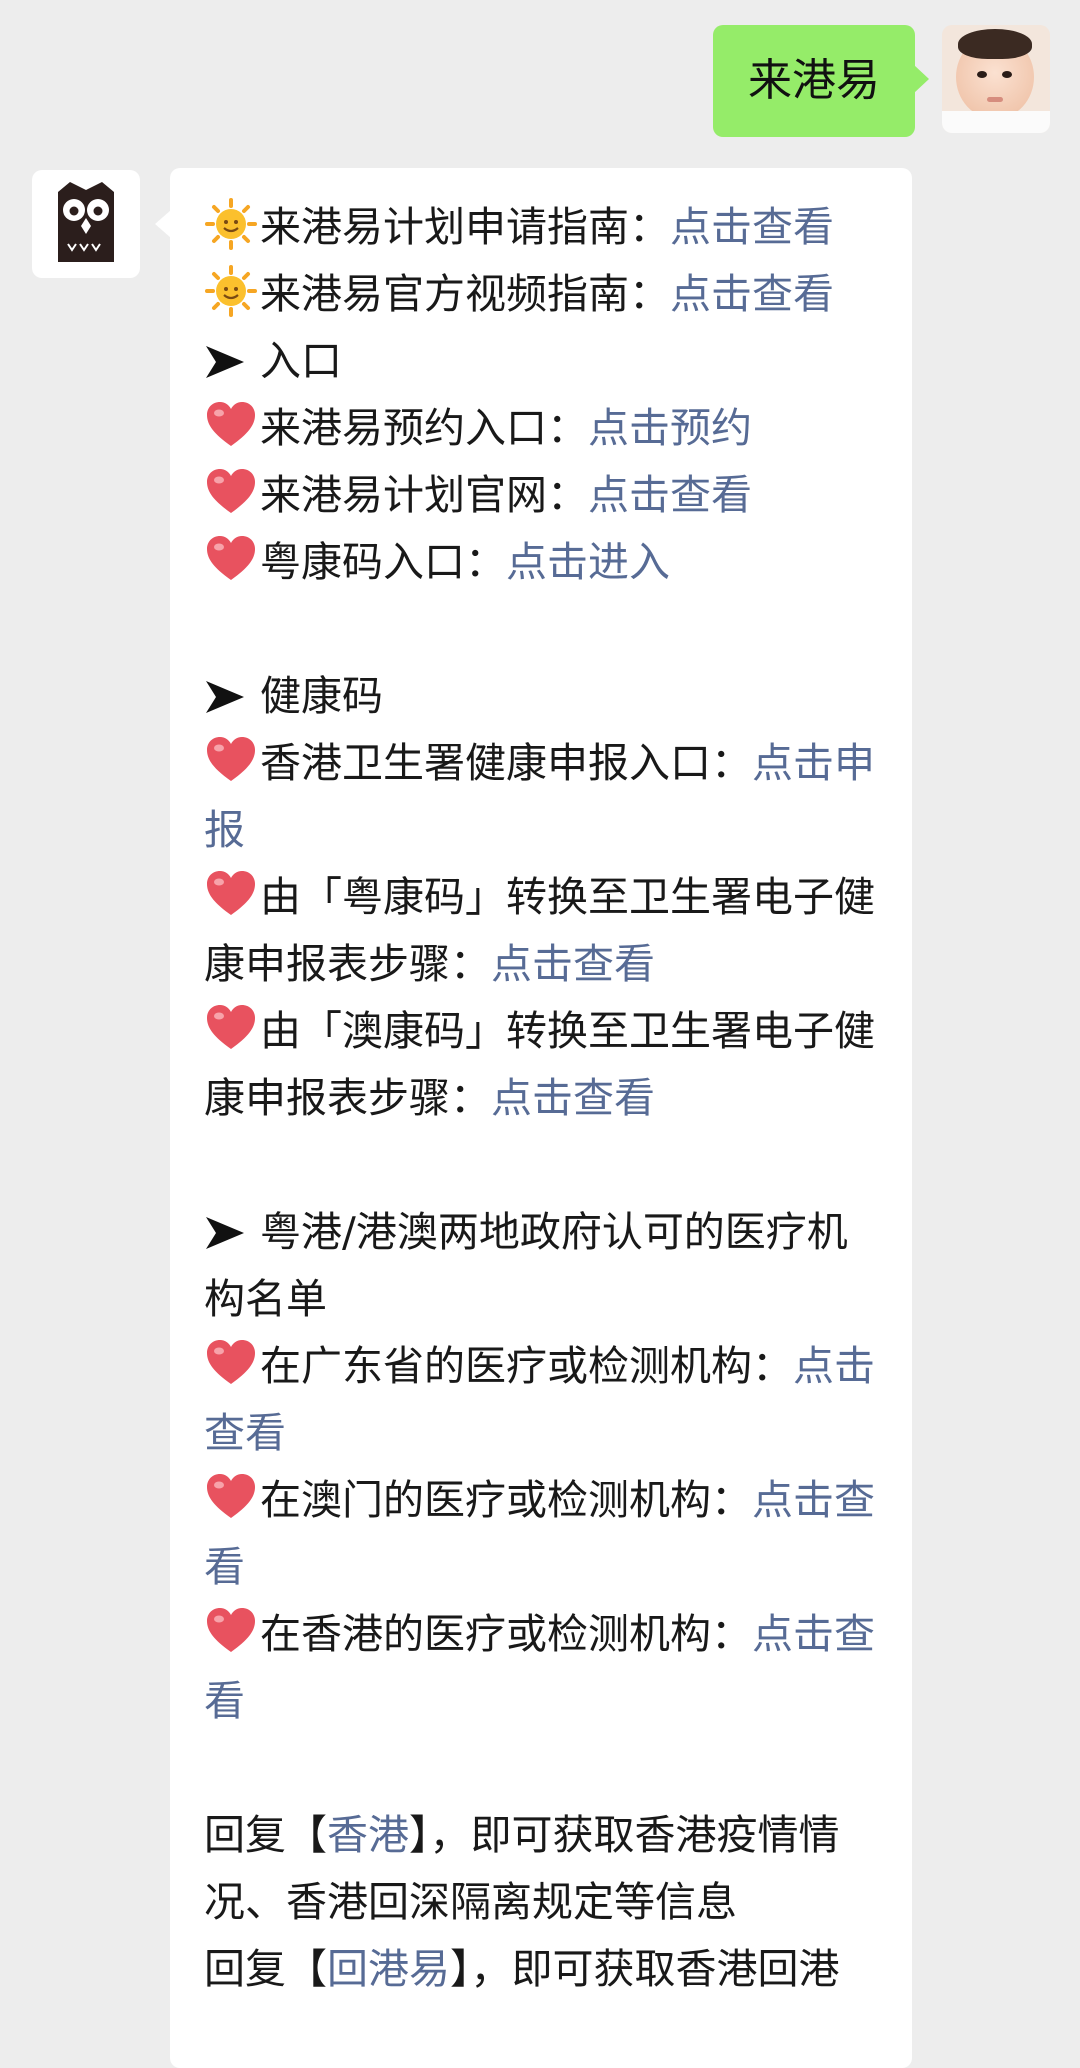 Image resolution: width=1080 pixels, height=2068 pixels. Describe the element at coordinates (645, 1969) in the screenshot. I see `reply-back-suffix: 】，即可获取香港回港` at that location.